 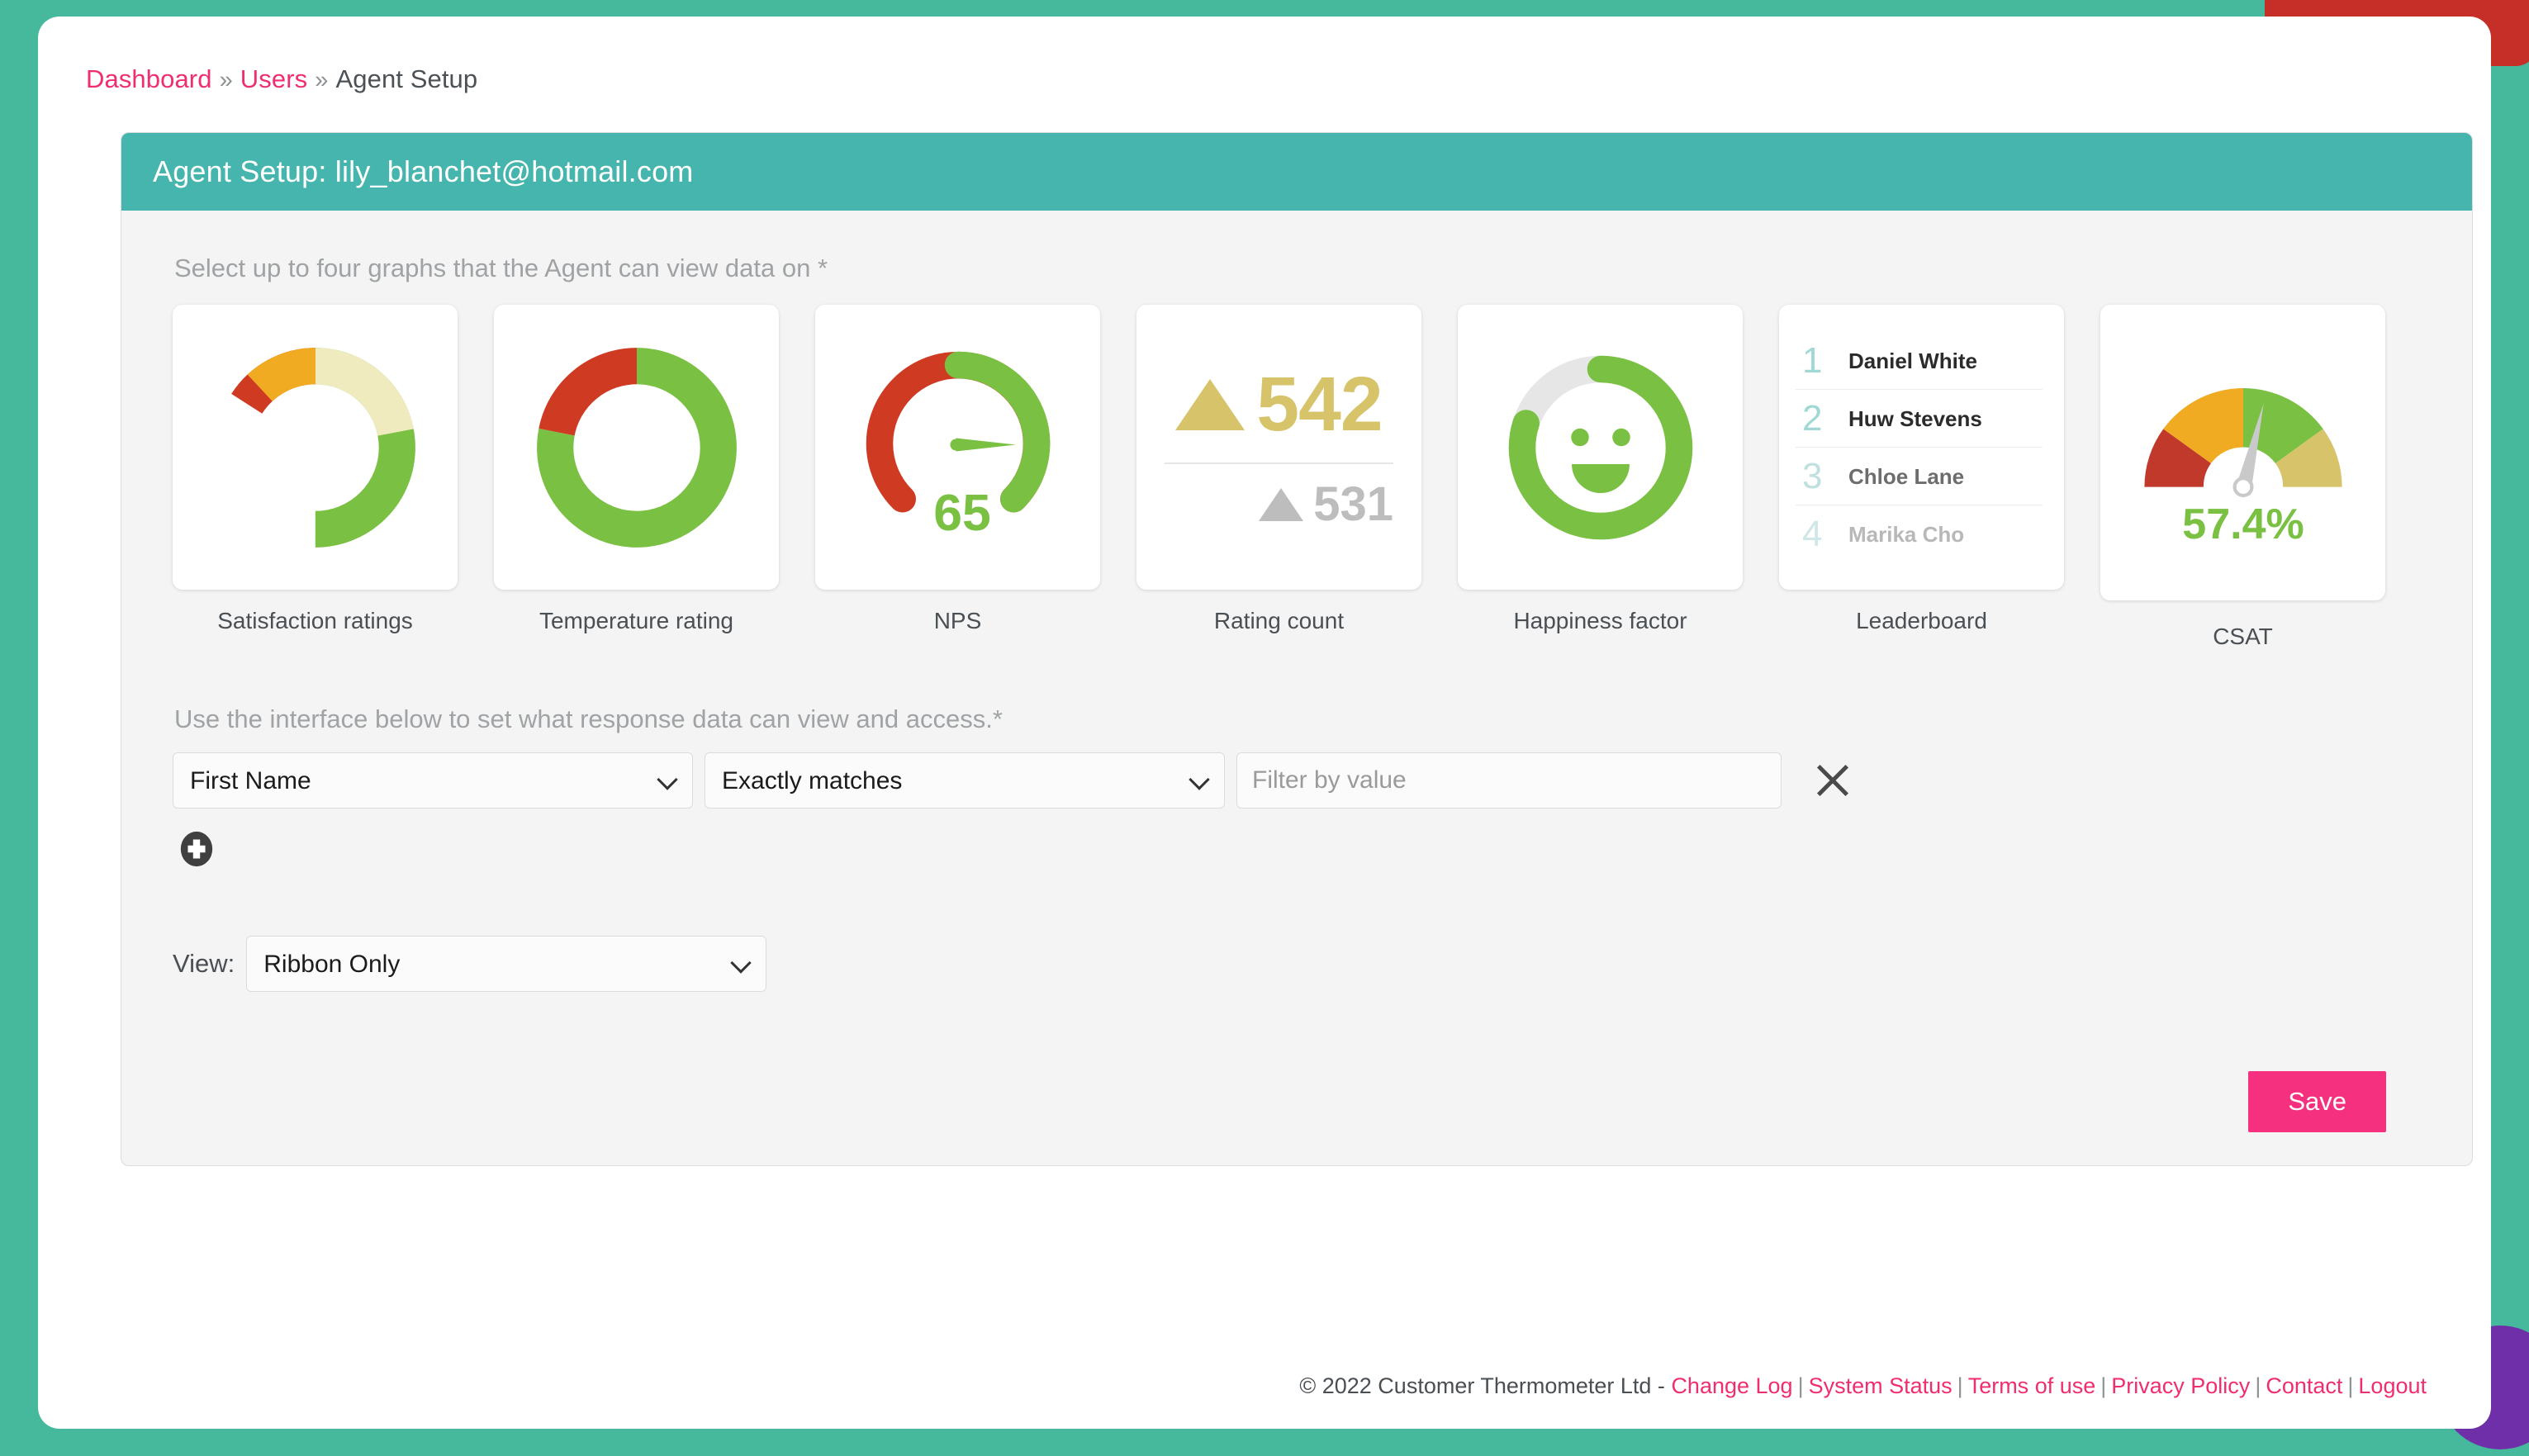 I want to click on breadcrumb: Dashboard» Users» Agent Setup, so click(x=281, y=79).